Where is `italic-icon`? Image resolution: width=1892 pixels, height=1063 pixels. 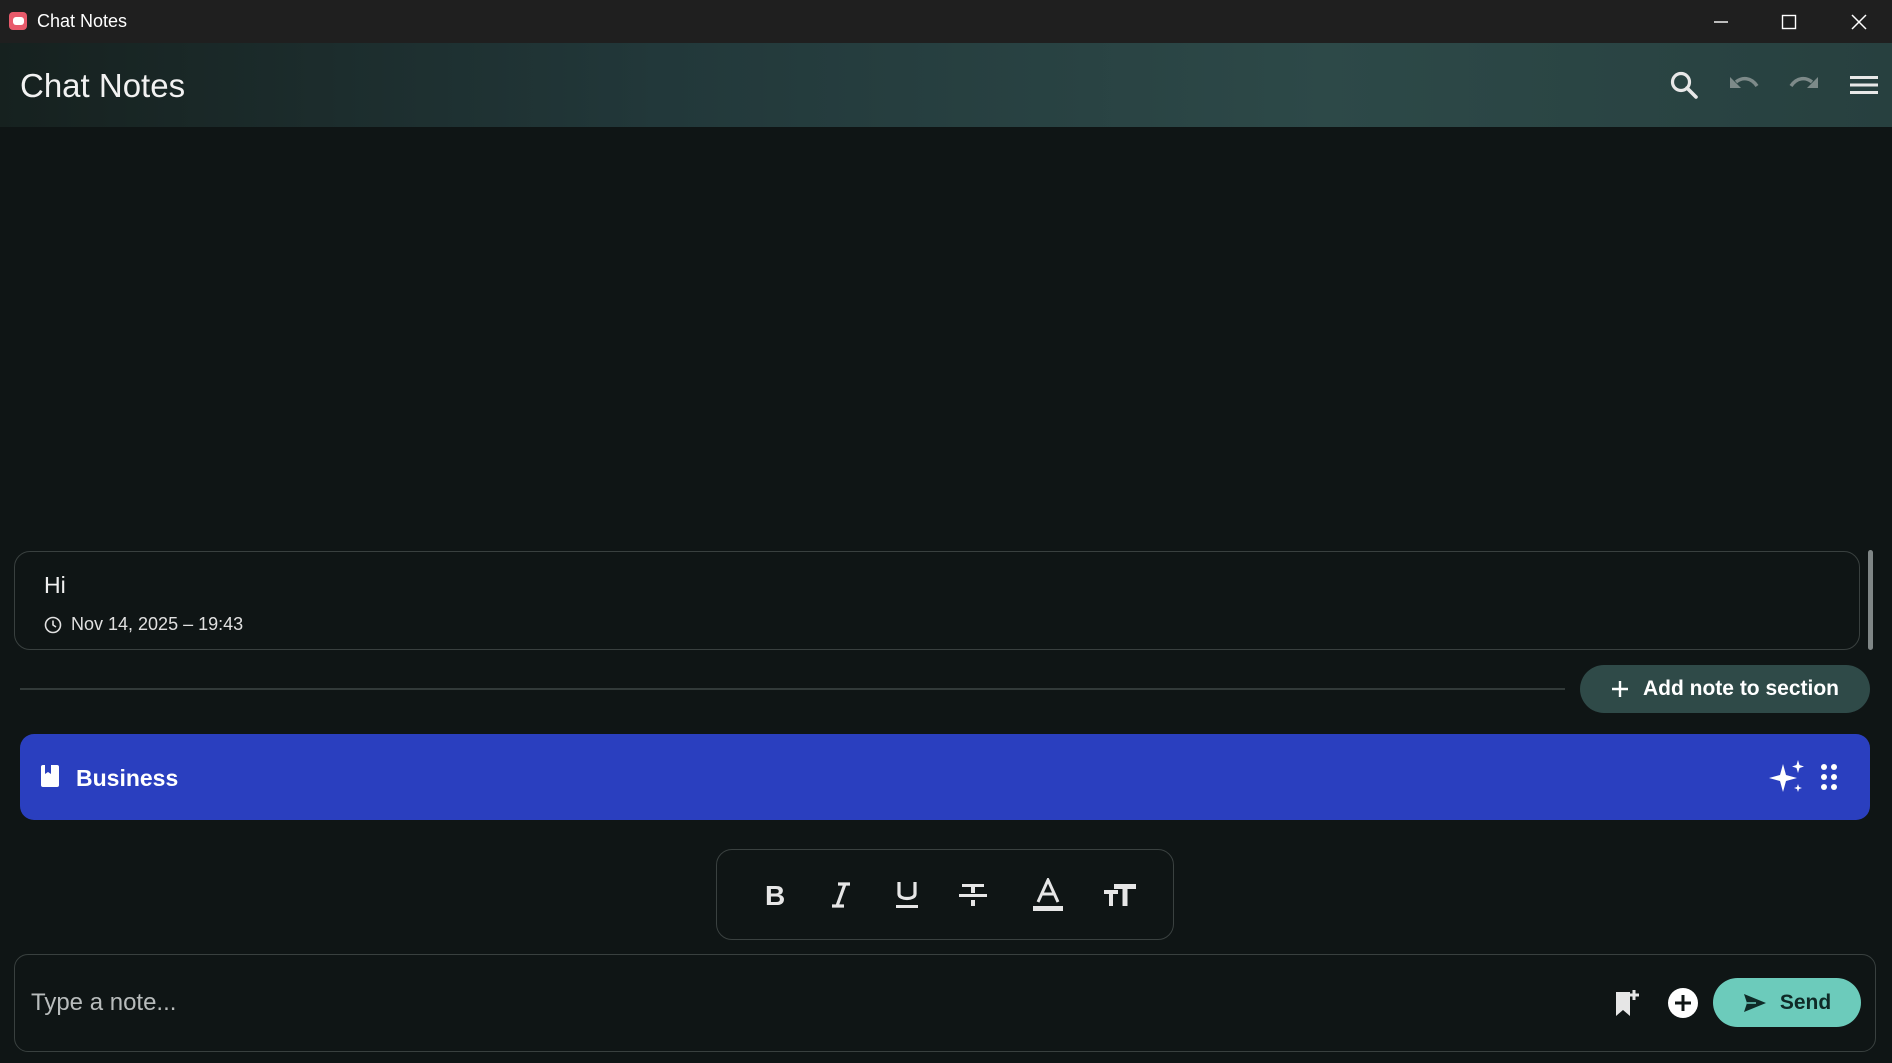
italic-icon is located at coordinates (841, 895).